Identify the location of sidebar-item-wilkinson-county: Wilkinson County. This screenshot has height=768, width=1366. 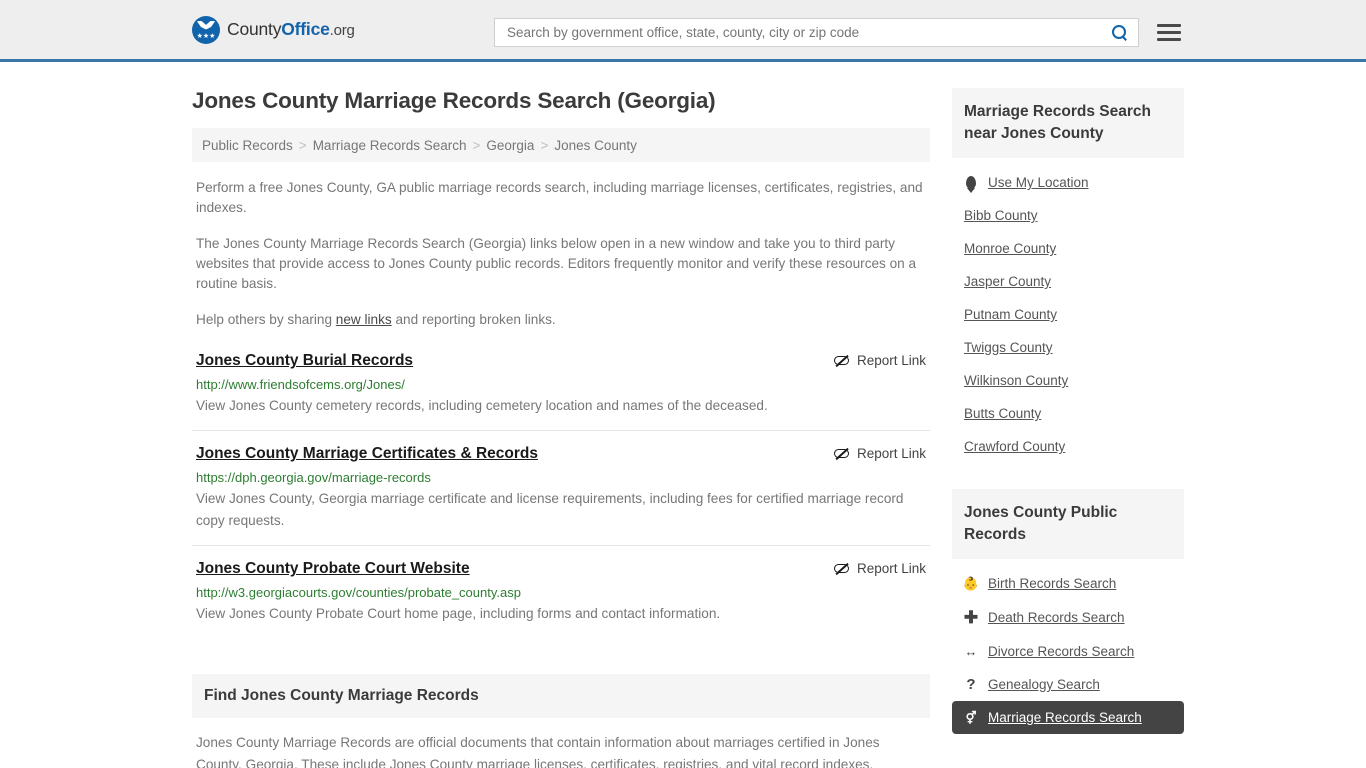
(1068, 380).